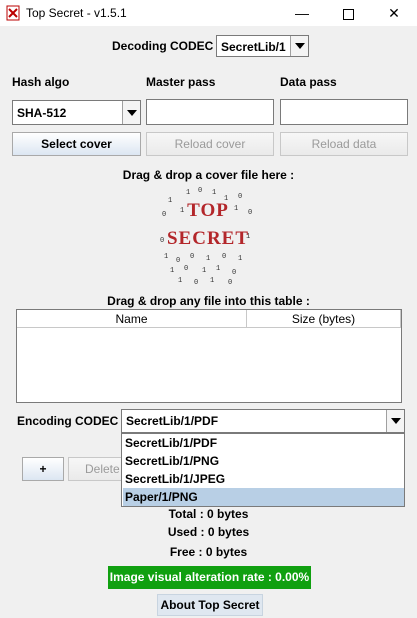  What do you see at coordinates (208, 552) in the screenshot?
I see `stats-free: Free : 0 bytes` at bounding box center [208, 552].